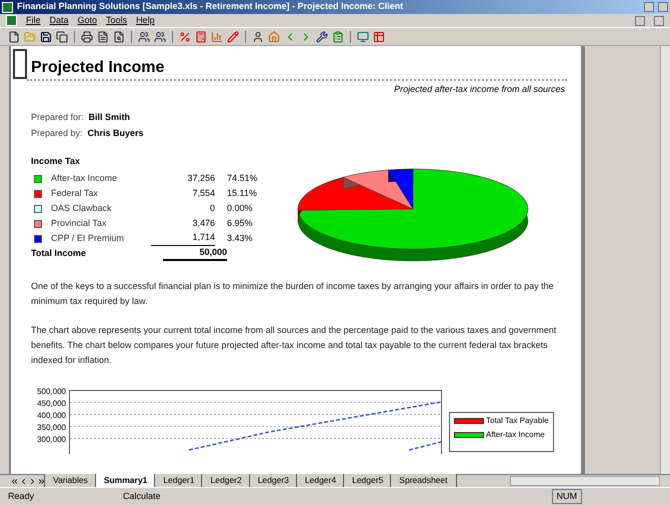  Describe the element at coordinates (258, 36) in the screenshot. I see `person-icon` at that location.